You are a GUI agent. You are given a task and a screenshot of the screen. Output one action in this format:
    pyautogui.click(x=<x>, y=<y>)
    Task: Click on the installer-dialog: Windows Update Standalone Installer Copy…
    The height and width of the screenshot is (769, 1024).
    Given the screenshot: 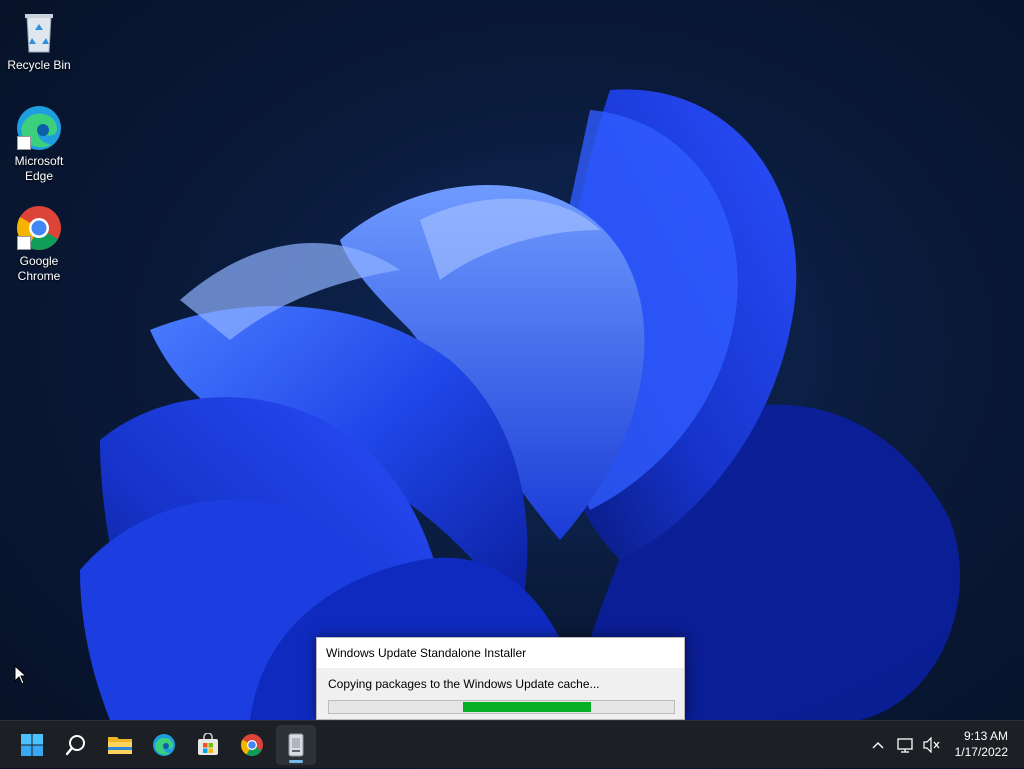 What is the action you would take?
    pyautogui.click(x=500, y=678)
    